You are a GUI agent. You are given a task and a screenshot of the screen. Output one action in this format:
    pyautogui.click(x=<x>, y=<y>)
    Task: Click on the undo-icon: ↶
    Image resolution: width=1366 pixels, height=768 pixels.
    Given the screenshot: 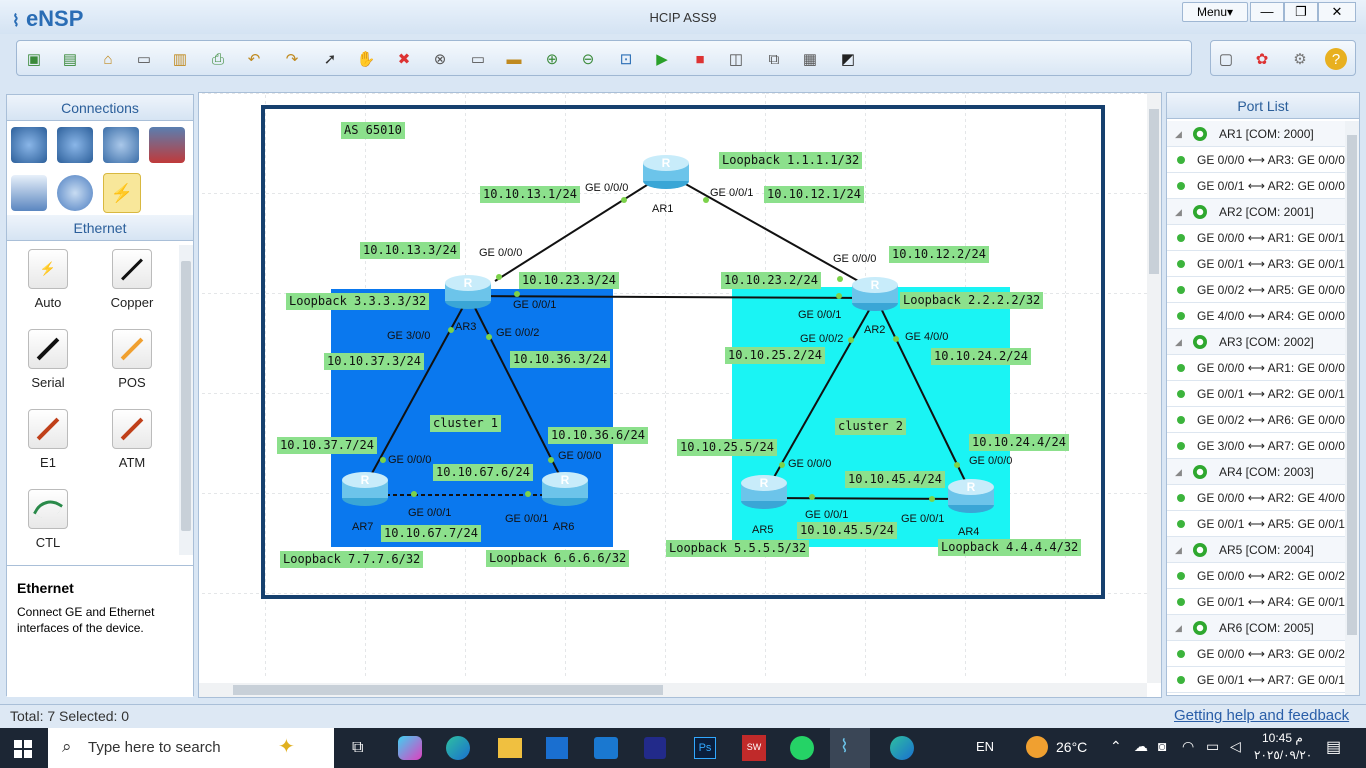 What is the action you would take?
    pyautogui.click(x=254, y=59)
    